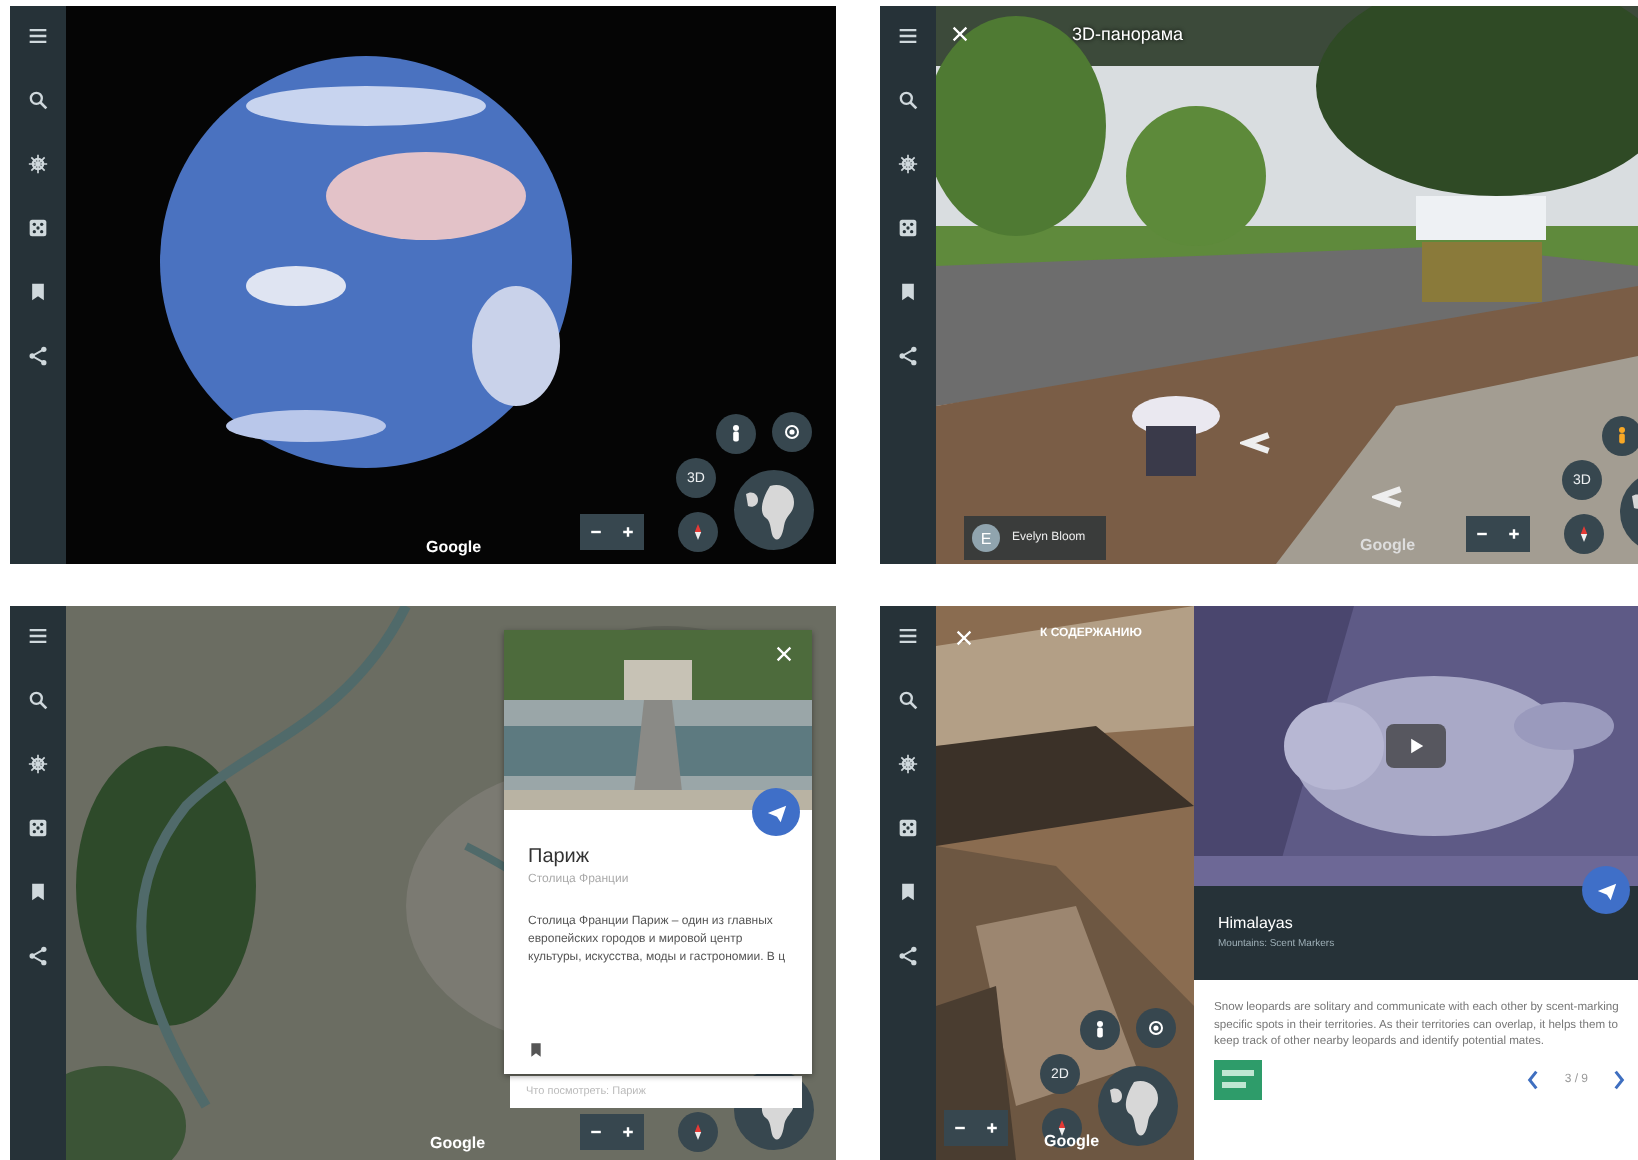  What do you see at coordinates (1416, 746) in the screenshot?
I see `play-button` at bounding box center [1416, 746].